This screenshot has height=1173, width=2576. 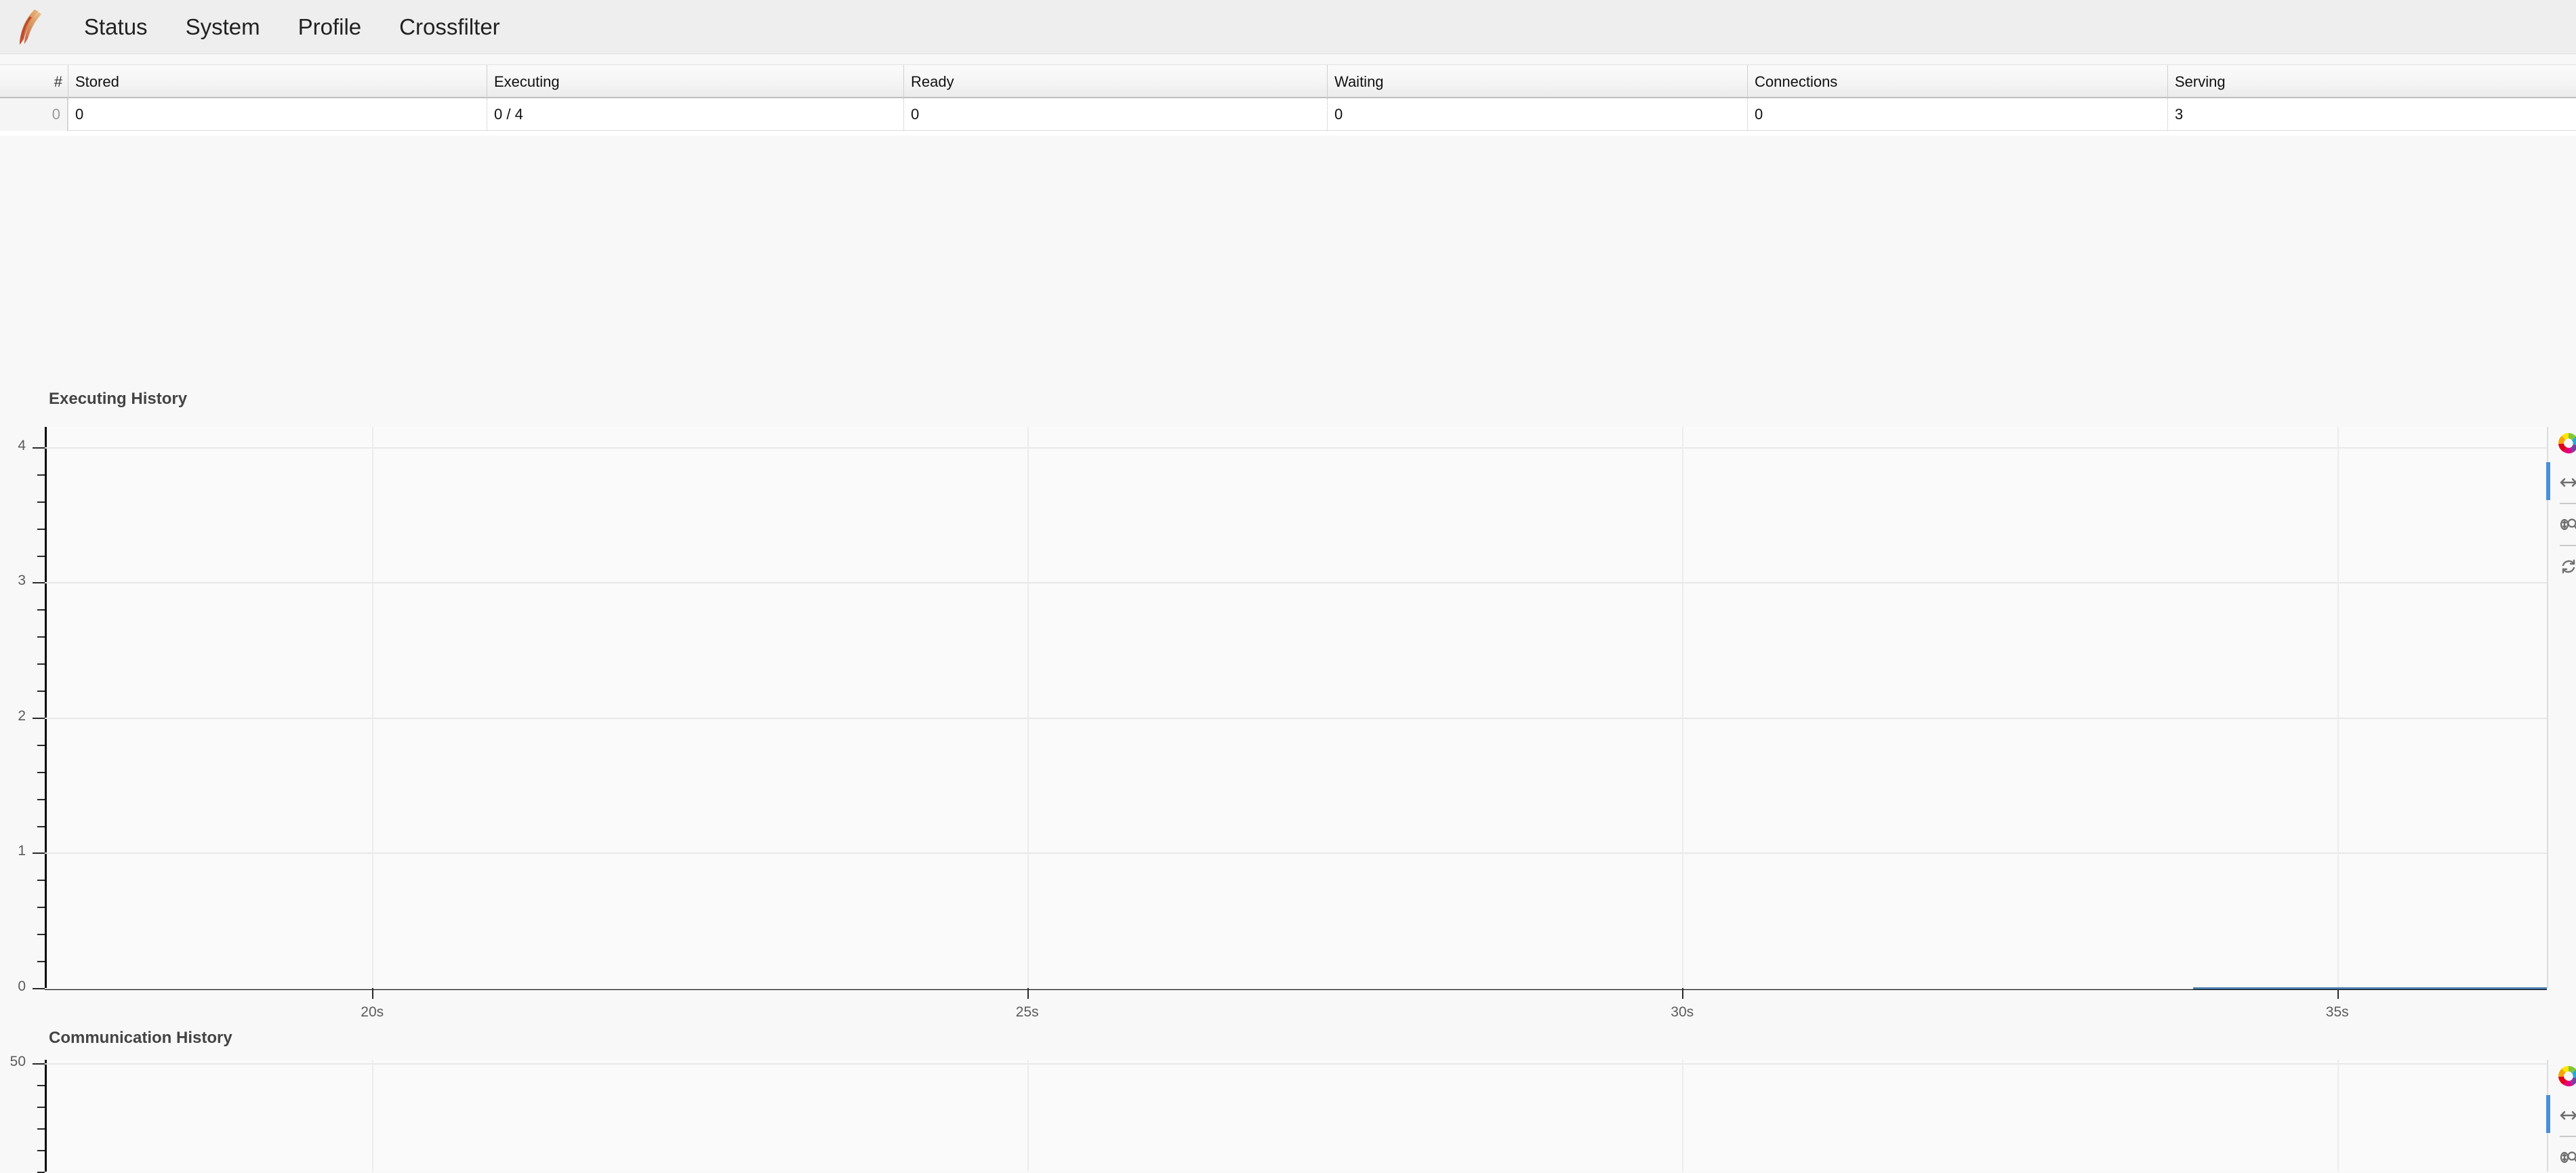 What do you see at coordinates (2372, 82) in the screenshot?
I see `column-header-serving: Serving` at bounding box center [2372, 82].